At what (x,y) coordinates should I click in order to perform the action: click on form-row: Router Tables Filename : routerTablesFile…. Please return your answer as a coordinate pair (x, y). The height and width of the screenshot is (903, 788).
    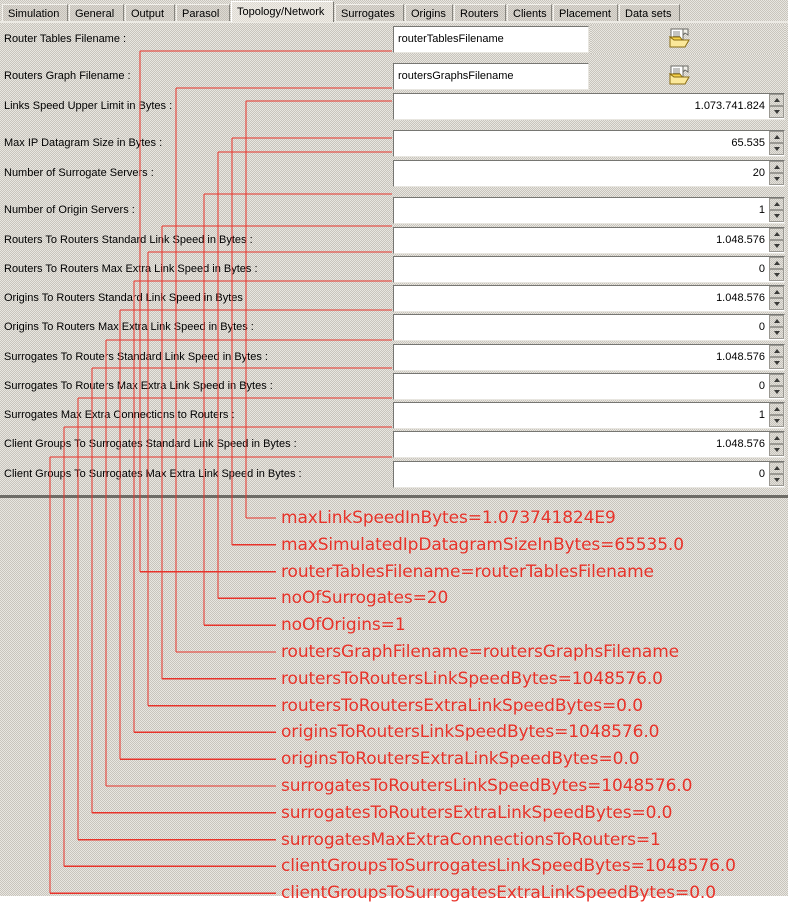
    Looking at the image, I should click on (394, 39).